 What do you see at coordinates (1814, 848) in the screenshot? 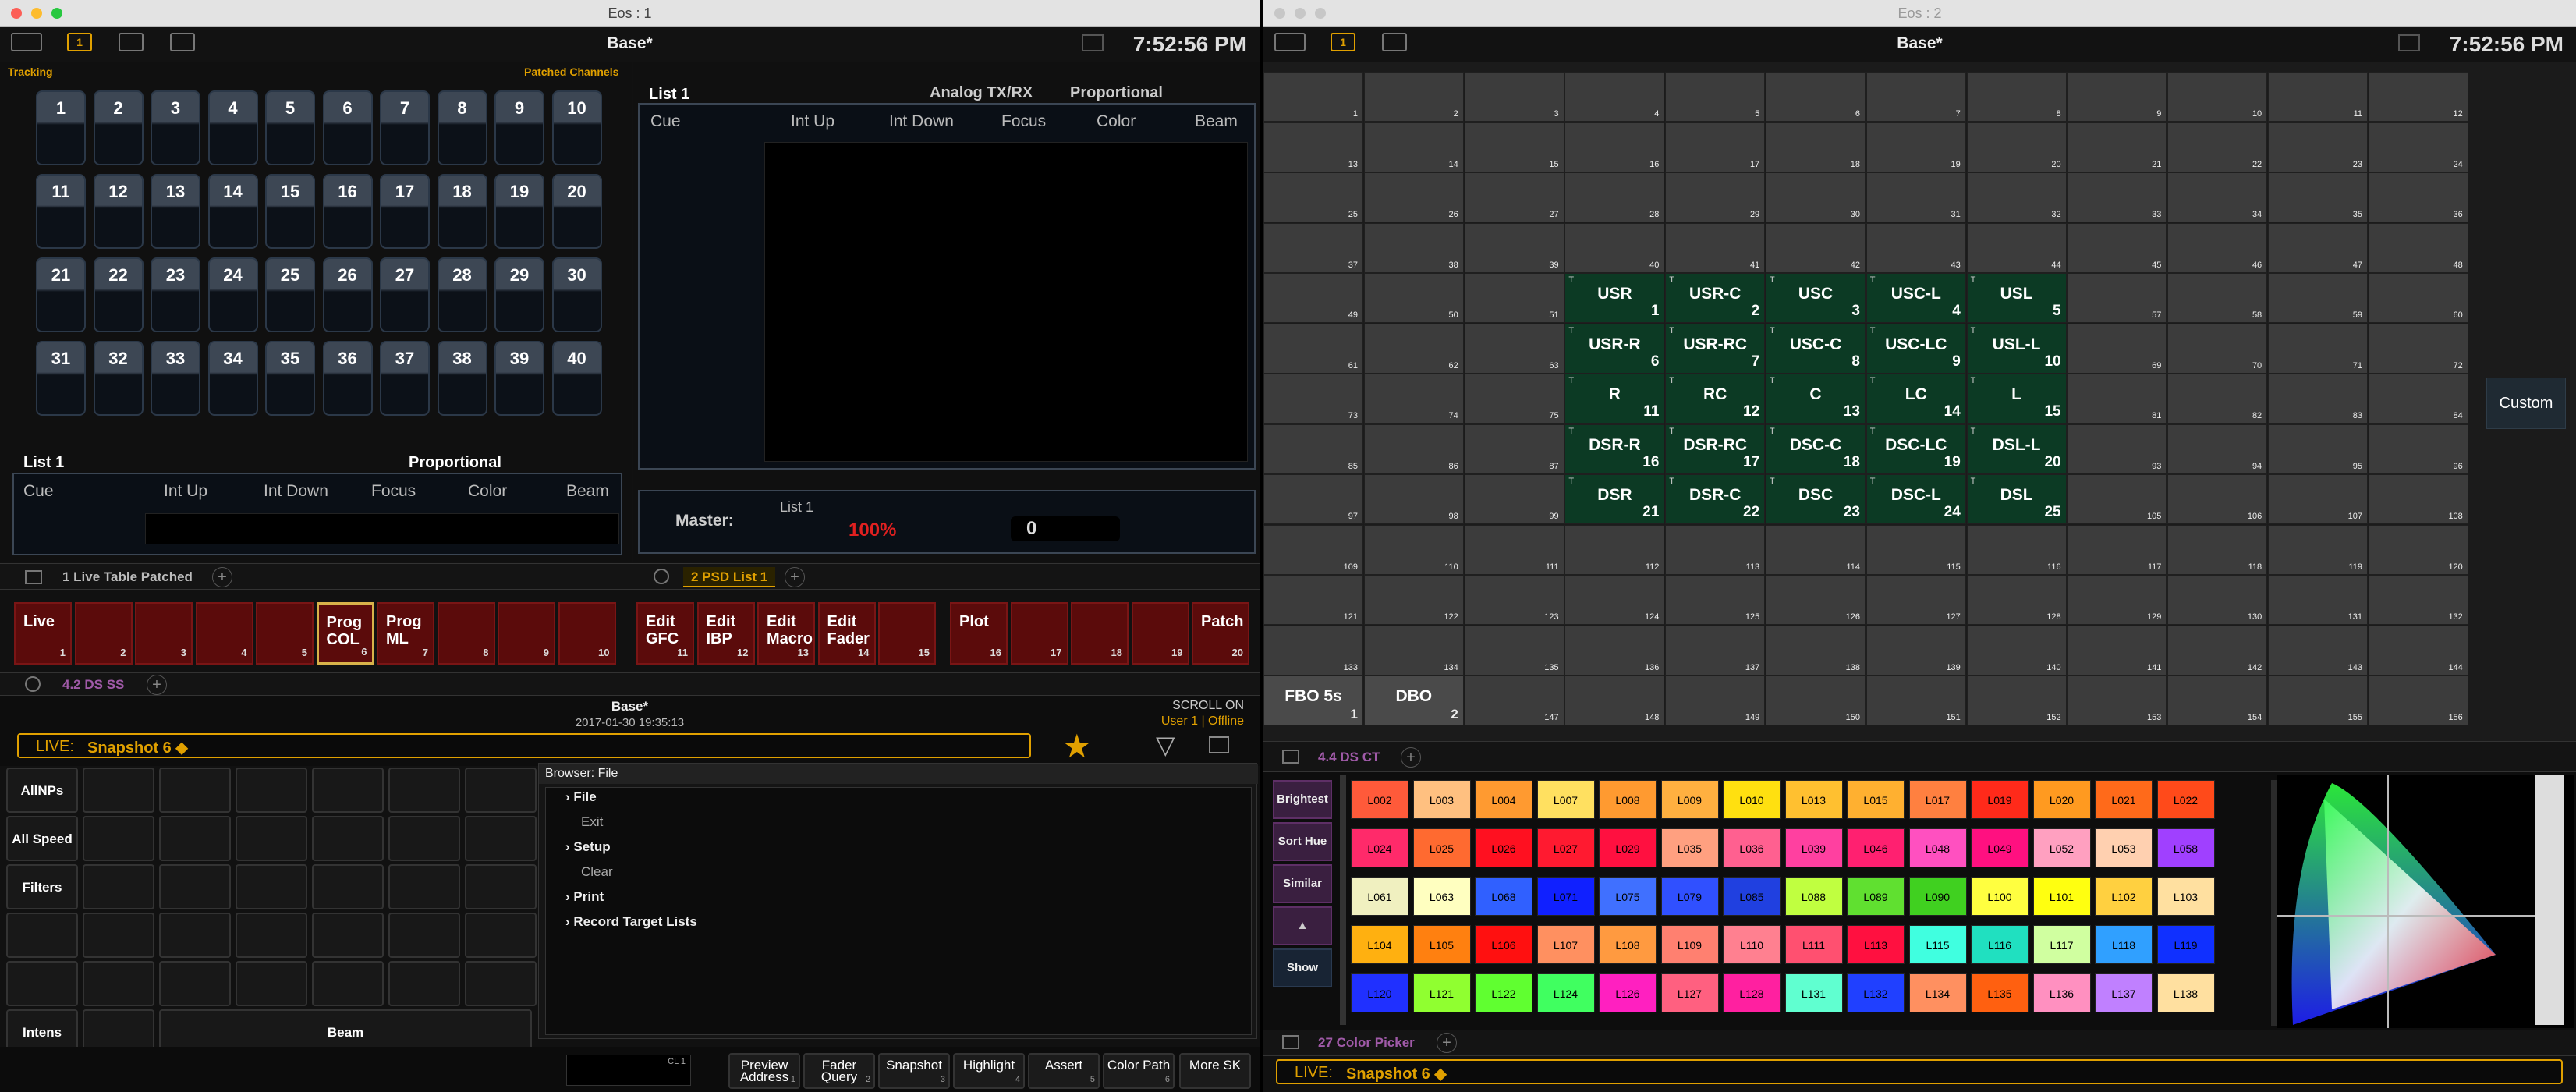
I see `color-swatch: L039` at bounding box center [1814, 848].